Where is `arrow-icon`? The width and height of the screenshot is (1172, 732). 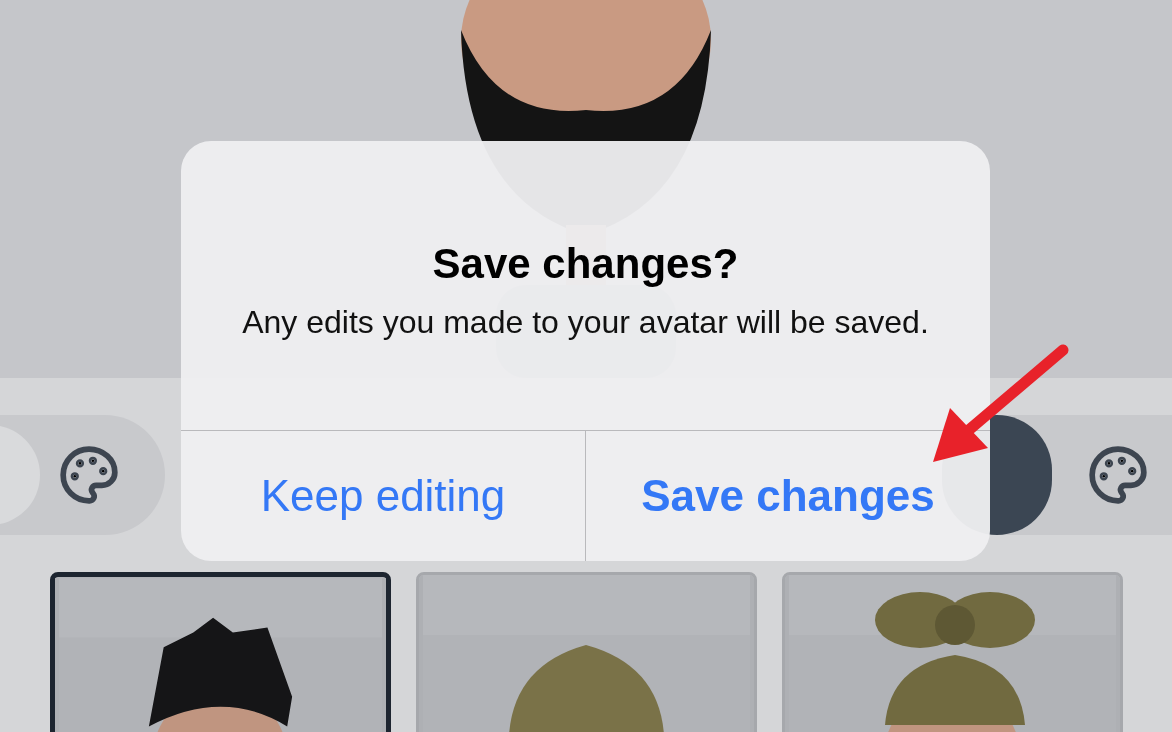 arrow-icon is located at coordinates (1001, 403).